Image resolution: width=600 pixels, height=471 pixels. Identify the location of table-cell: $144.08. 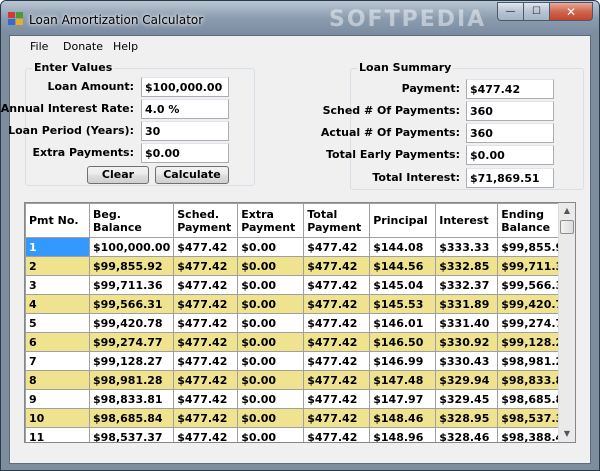
(403, 247).